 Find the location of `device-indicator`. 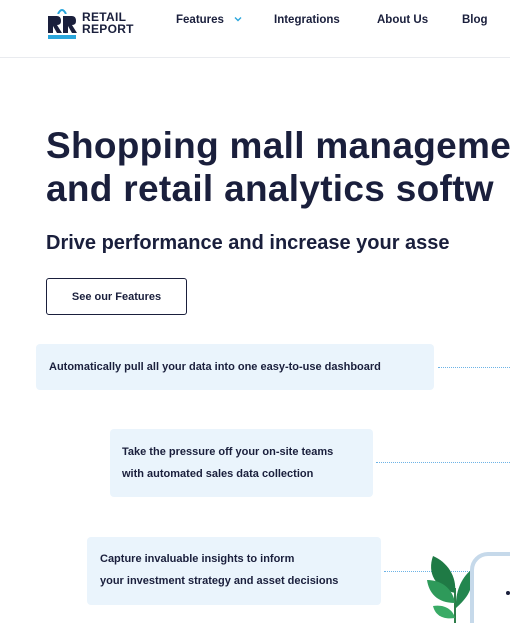

device-indicator is located at coordinates (508, 593).